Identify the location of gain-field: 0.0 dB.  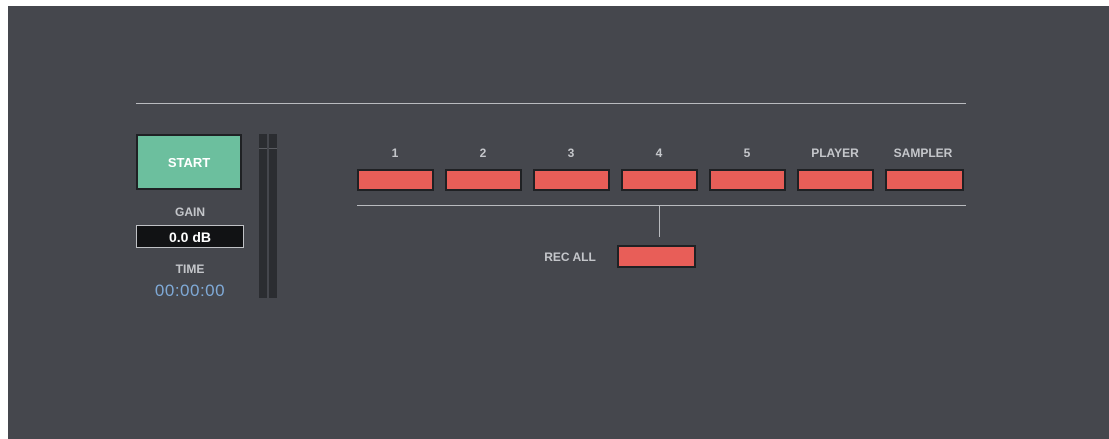
(190, 236).